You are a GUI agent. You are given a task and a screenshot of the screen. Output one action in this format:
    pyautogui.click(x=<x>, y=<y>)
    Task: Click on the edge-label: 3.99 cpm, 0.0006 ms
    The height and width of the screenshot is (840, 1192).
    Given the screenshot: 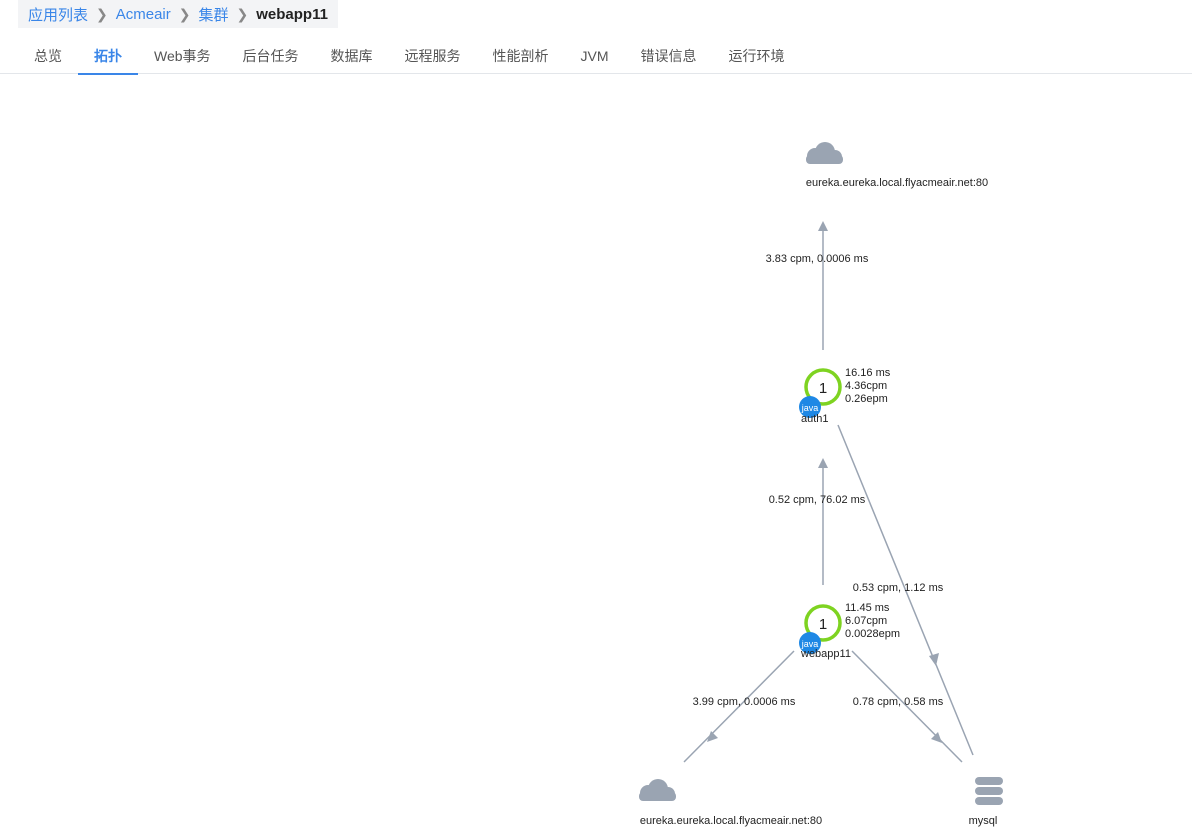 What is the action you would take?
    pyautogui.click(x=744, y=702)
    